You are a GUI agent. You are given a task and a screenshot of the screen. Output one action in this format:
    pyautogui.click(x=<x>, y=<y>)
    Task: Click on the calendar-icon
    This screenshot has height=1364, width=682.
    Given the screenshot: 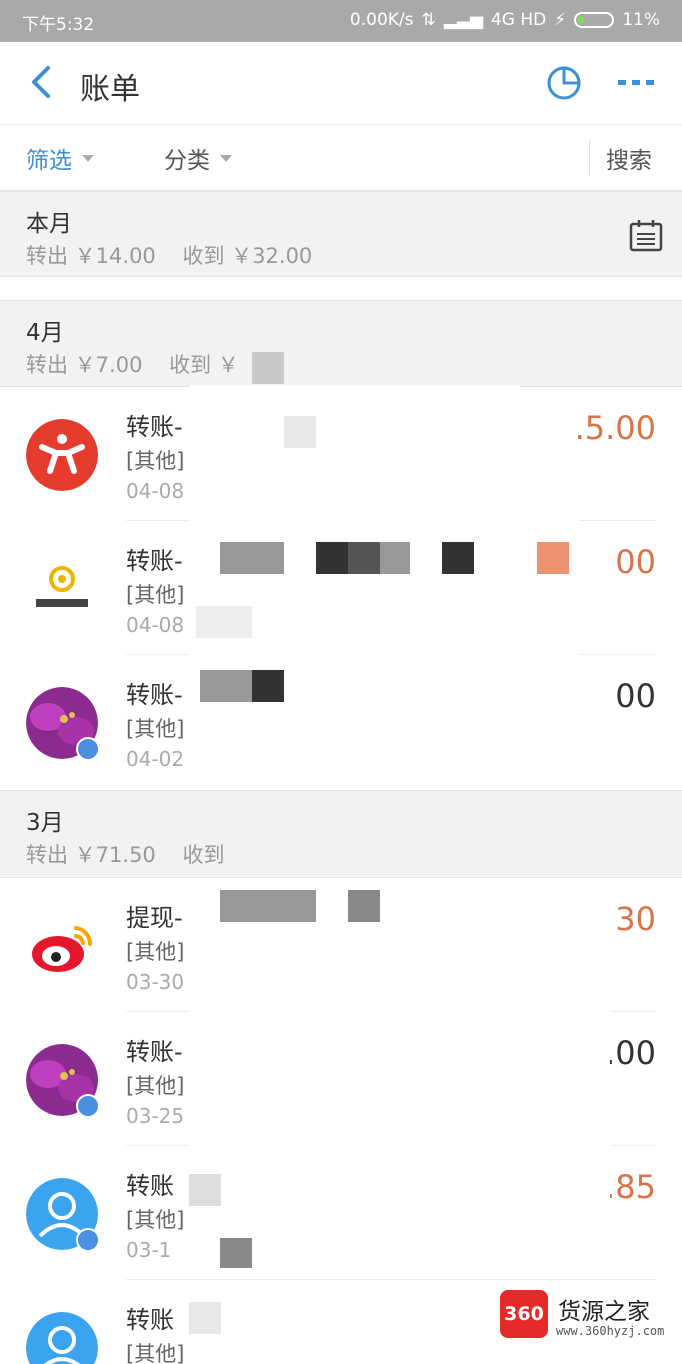 What is the action you would take?
    pyautogui.click(x=646, y=236)
    